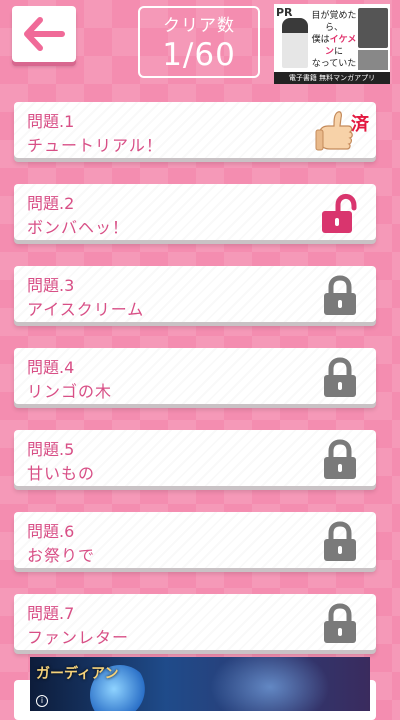 This screenshot has height=720, width=400. I want to click on question-item-5: 問題.5 甘いもの, so click(195, 458).